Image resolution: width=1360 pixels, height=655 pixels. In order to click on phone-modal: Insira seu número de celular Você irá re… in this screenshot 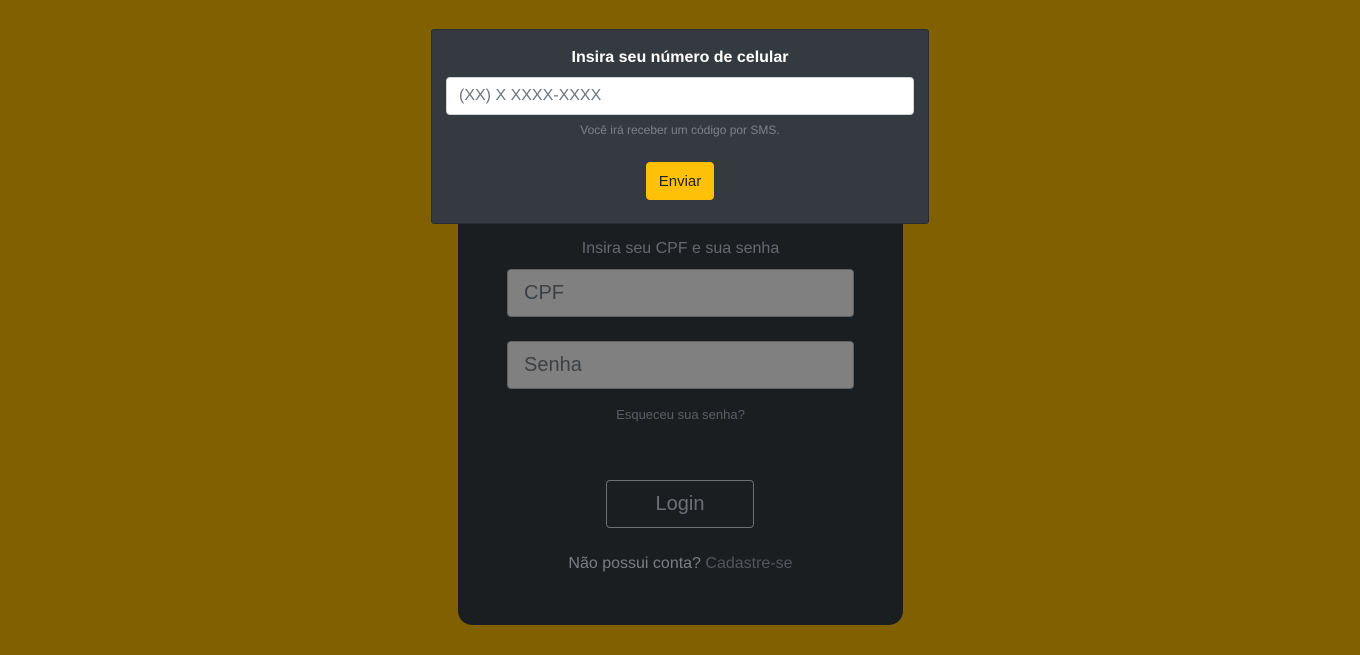, I will do `click(680, 126)`.